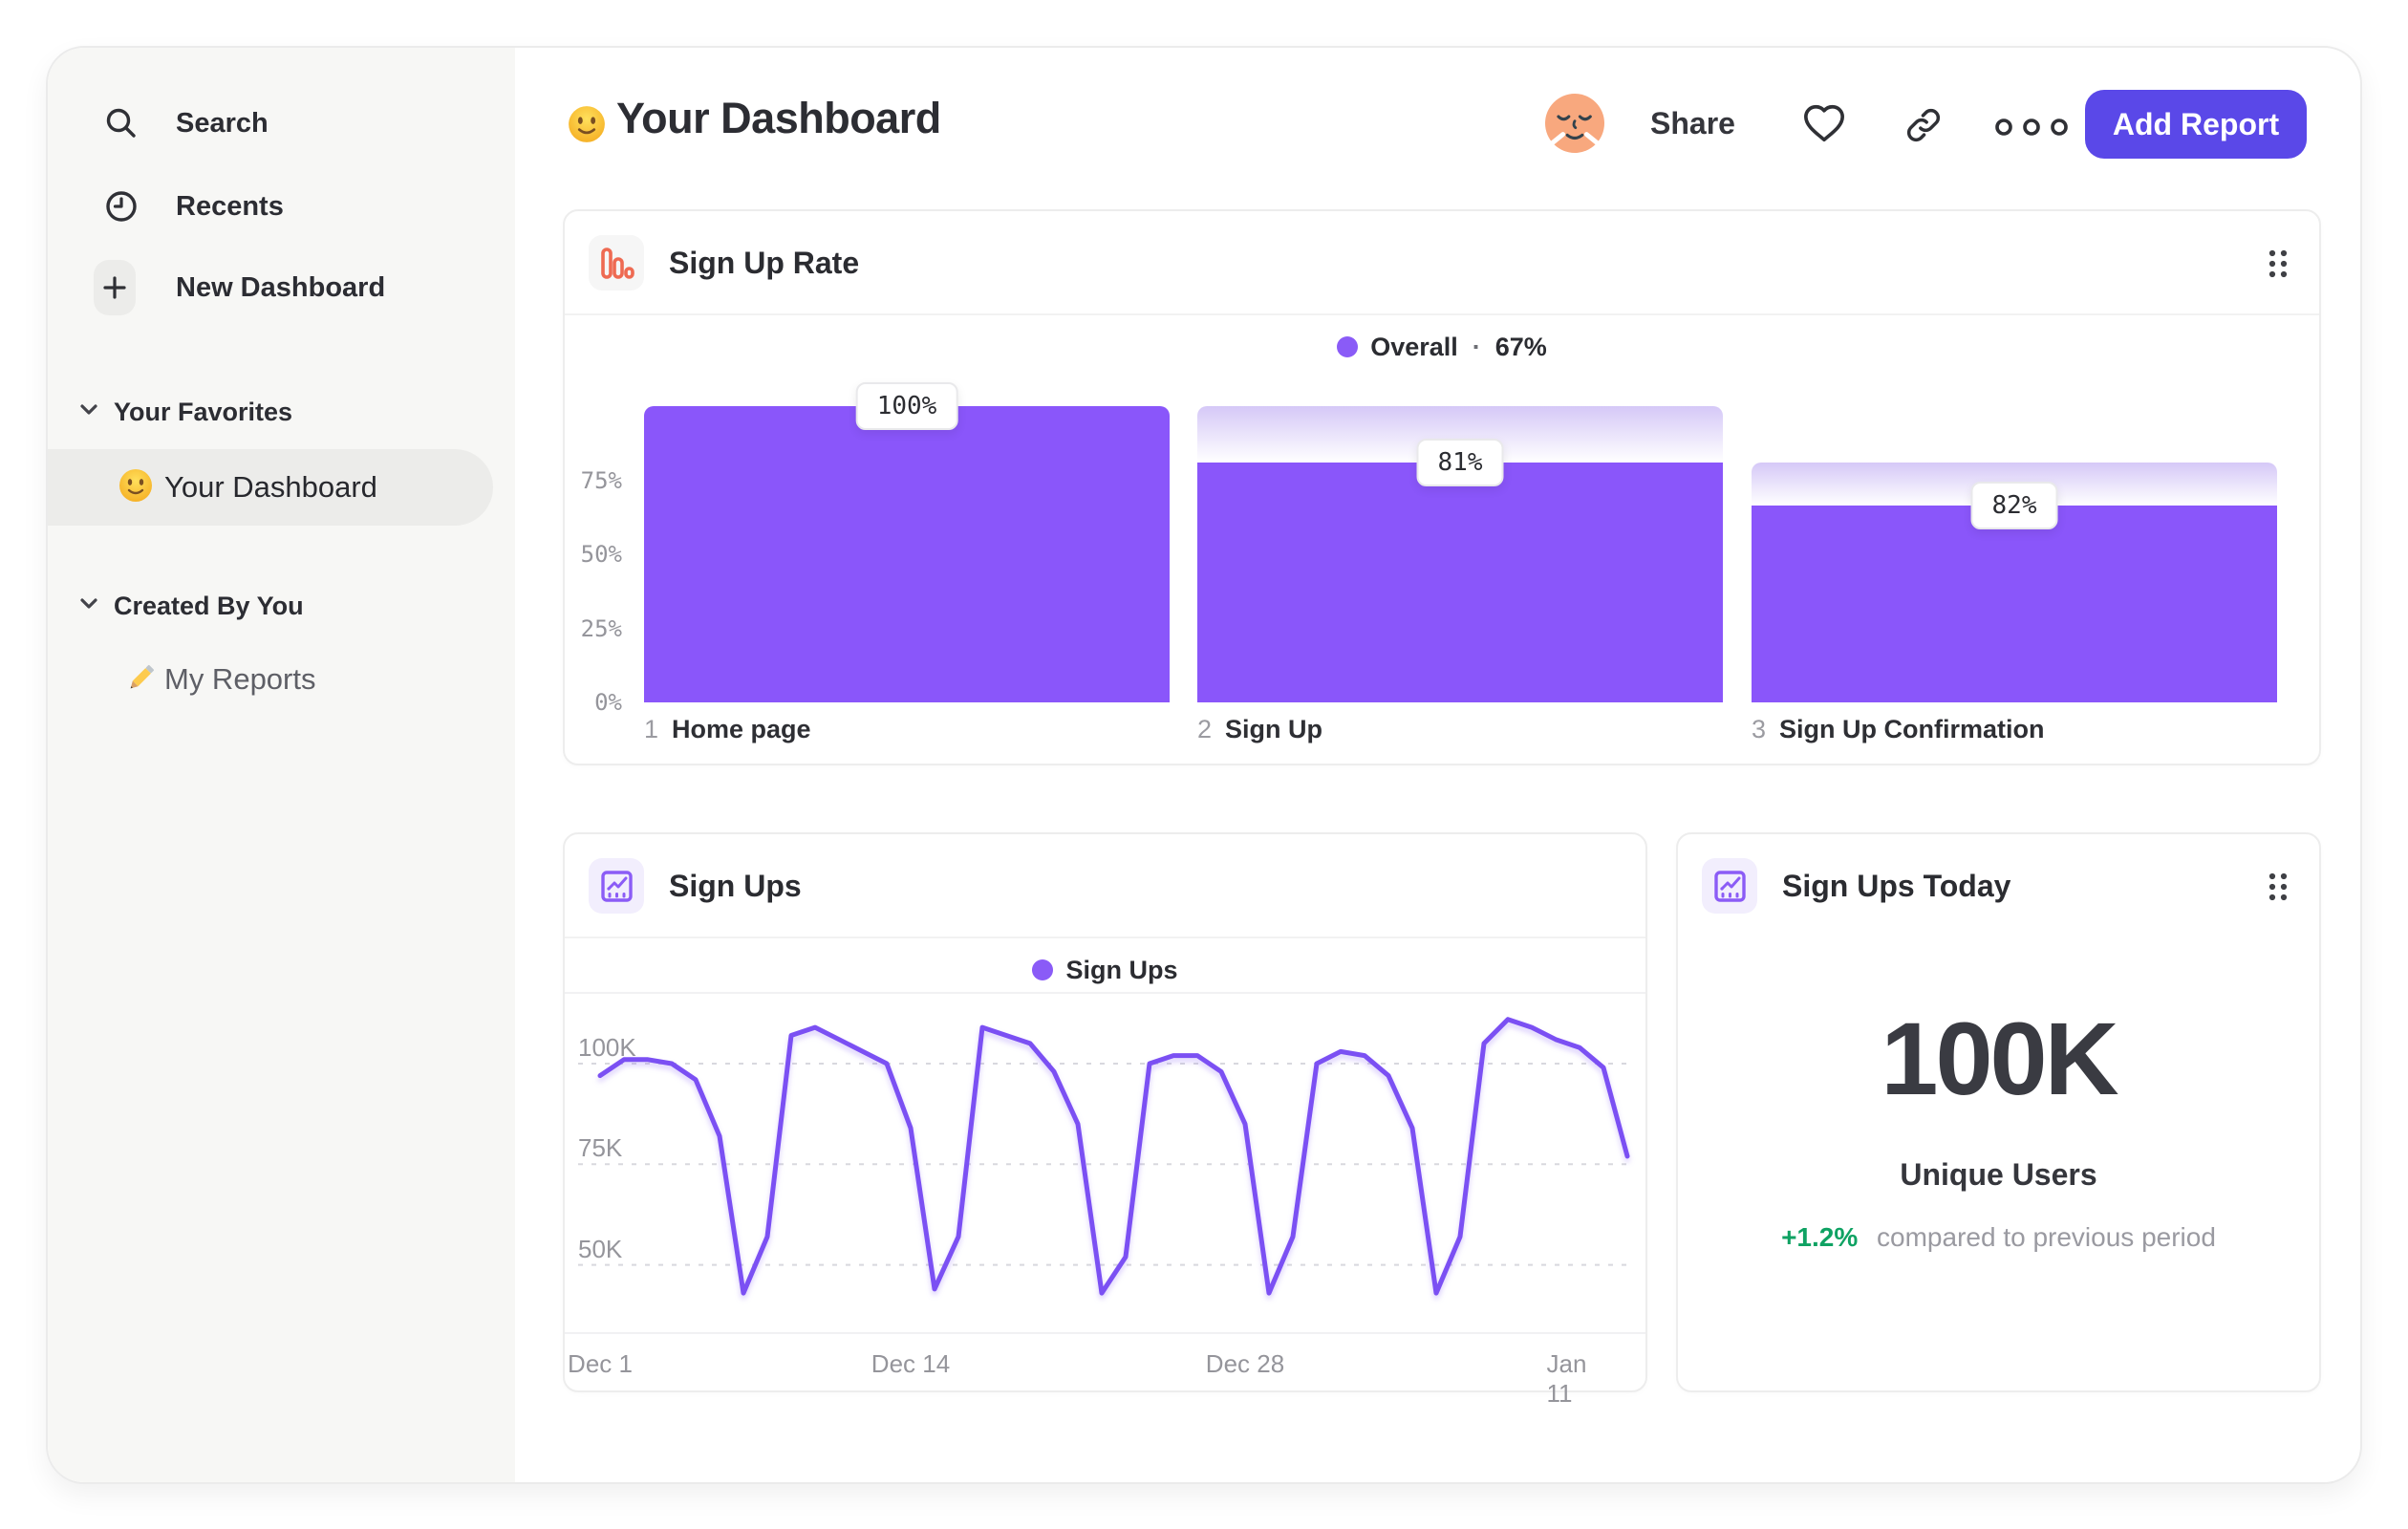 This screenshot has width=2408, height=1529. Describe the element at coordinates (209, 605) in the screenshot. I see `section-title: Created By You` at that location.